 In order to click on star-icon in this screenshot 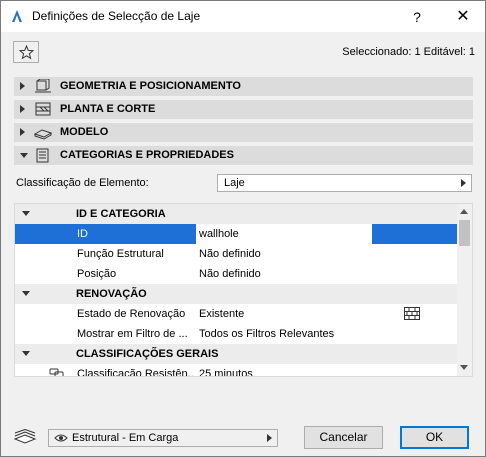, I will do `click(26, 52)`.